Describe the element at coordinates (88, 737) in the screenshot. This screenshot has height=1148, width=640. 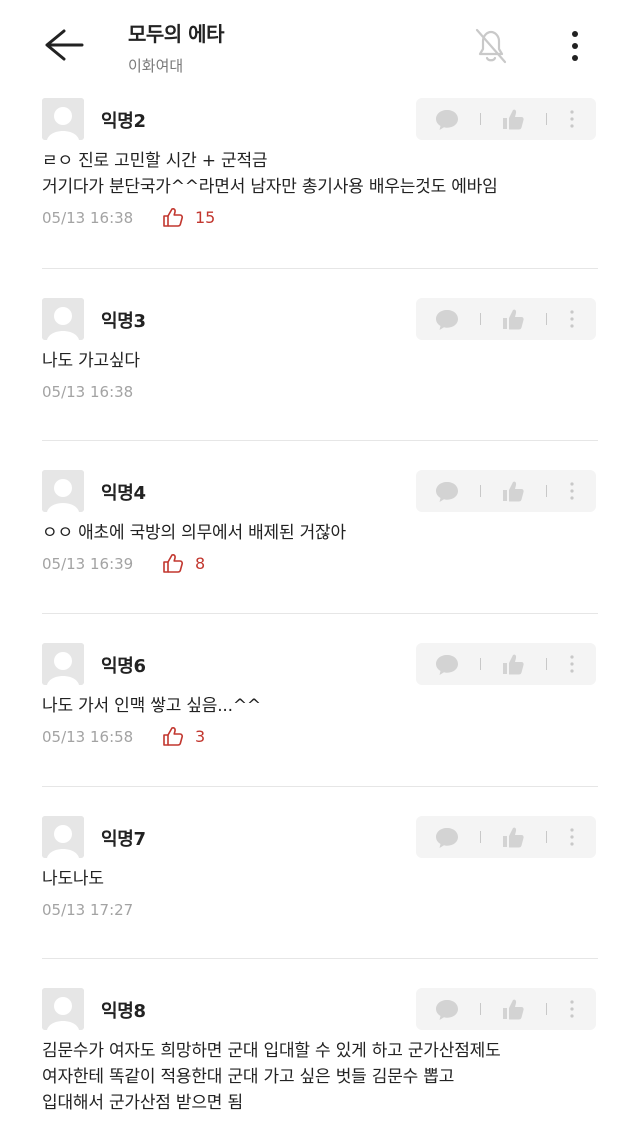
I see `comment-timestamp: 05/13 16:58` at that location.